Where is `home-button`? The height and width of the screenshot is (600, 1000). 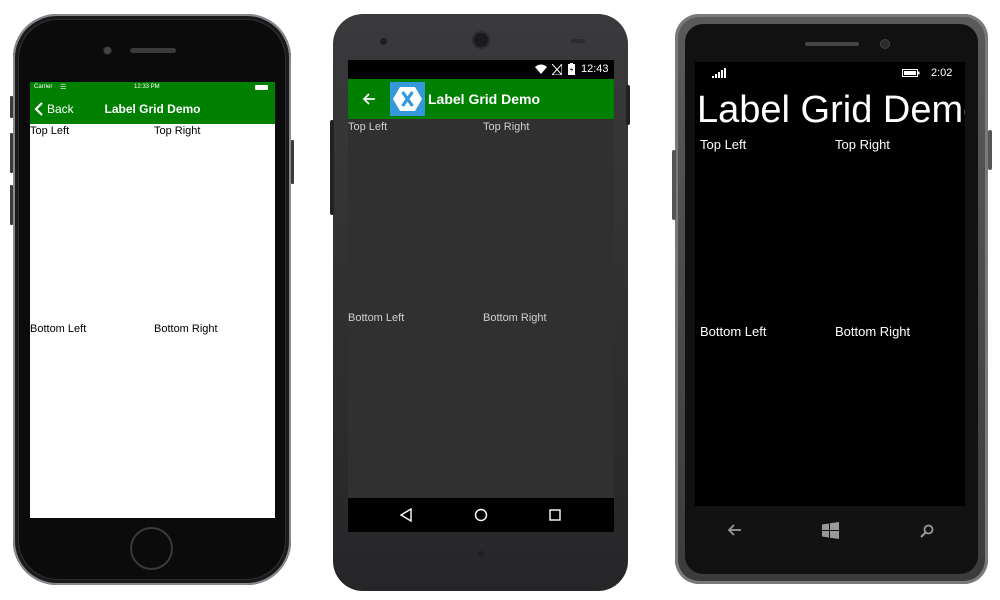 home-button is located at coordinates (151, 548).